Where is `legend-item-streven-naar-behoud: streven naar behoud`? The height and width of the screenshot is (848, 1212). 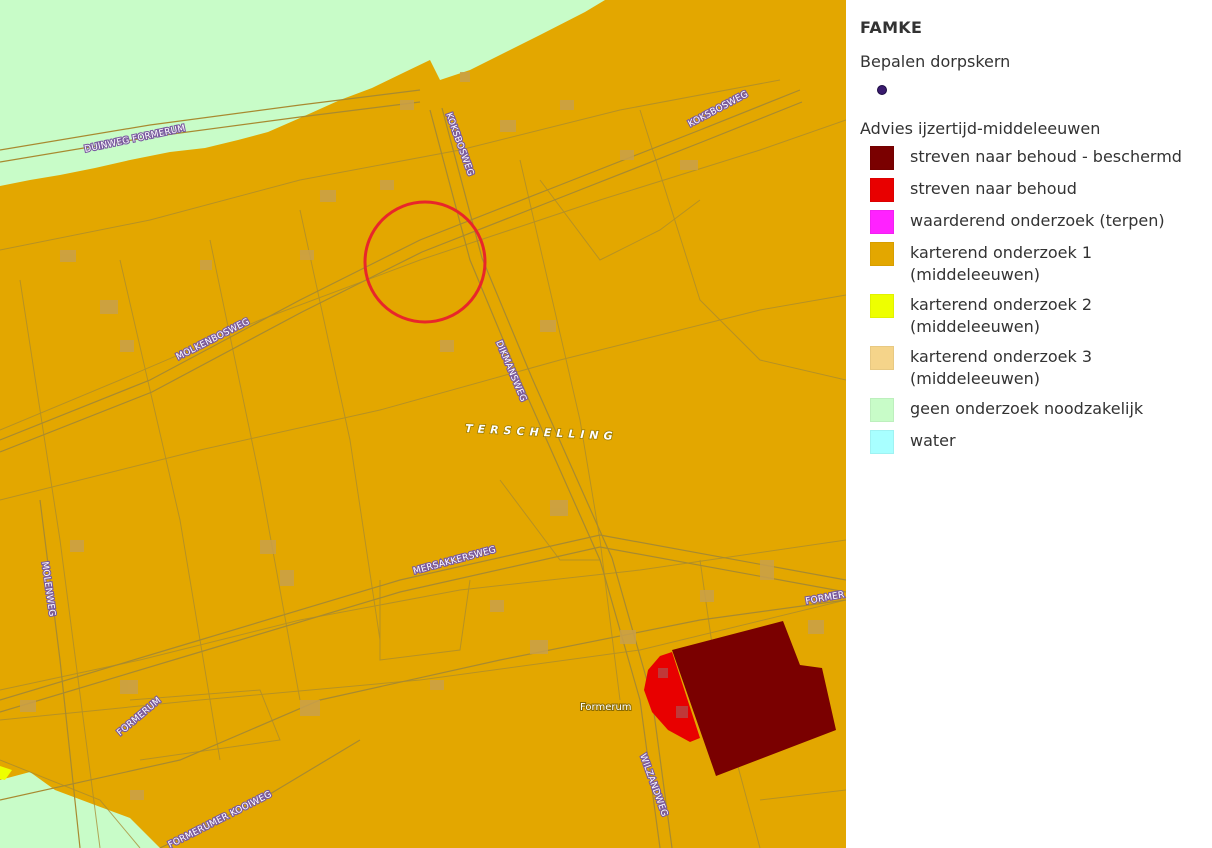 legend-item-streven-naar-behoud: streven naar behoud is located at coordinates (1036, 190).